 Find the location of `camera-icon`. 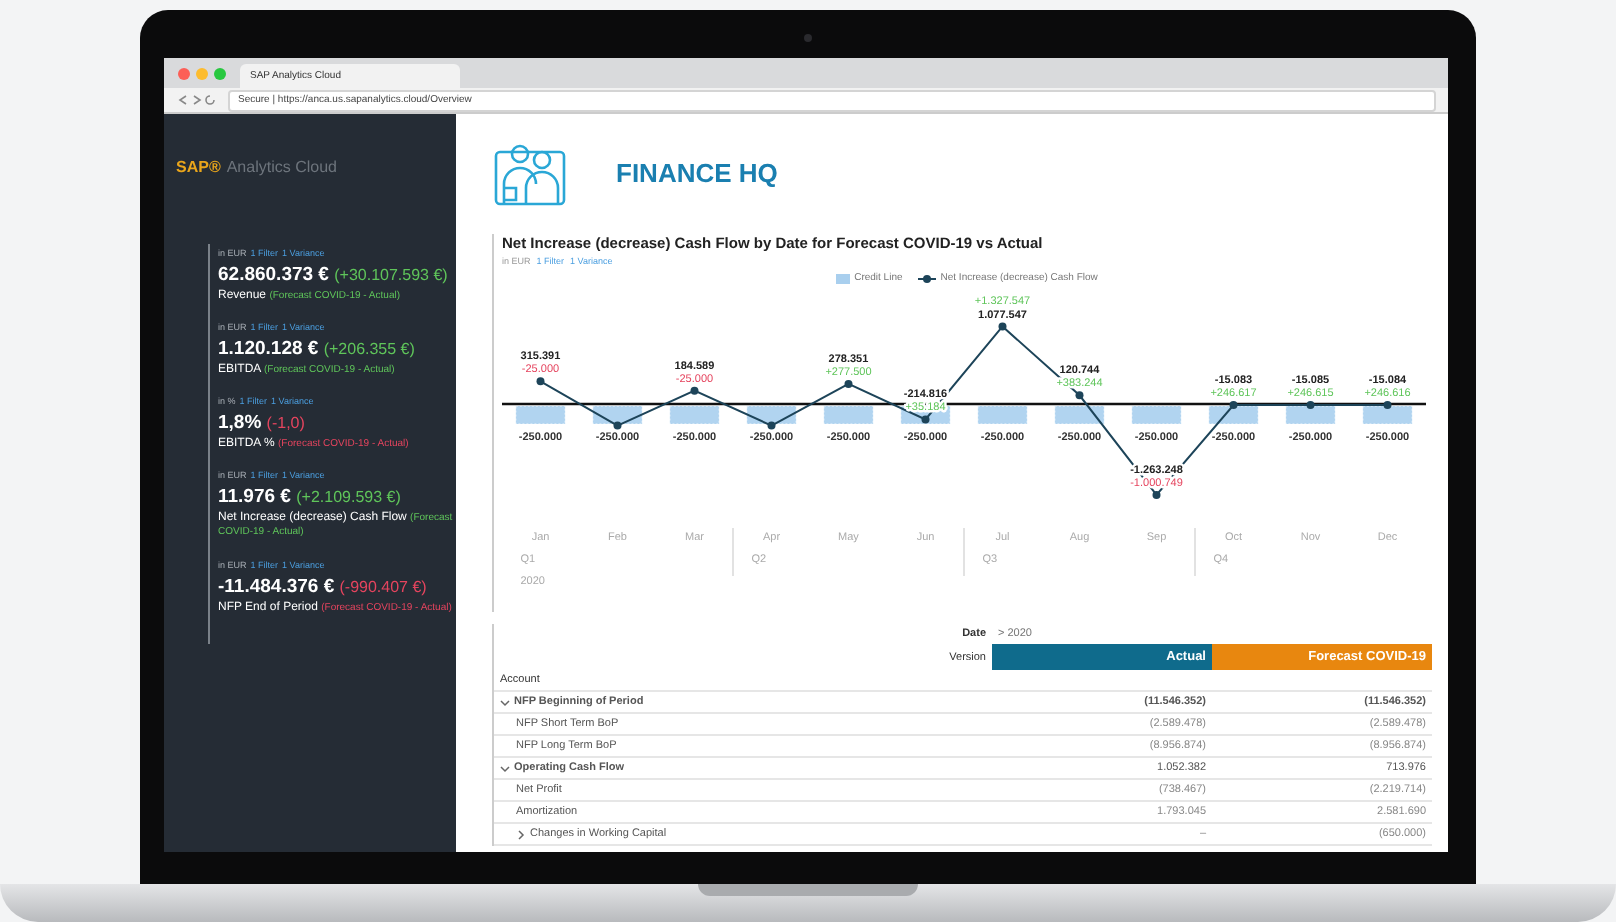

camera-icon is located at coordinates (808, 38).